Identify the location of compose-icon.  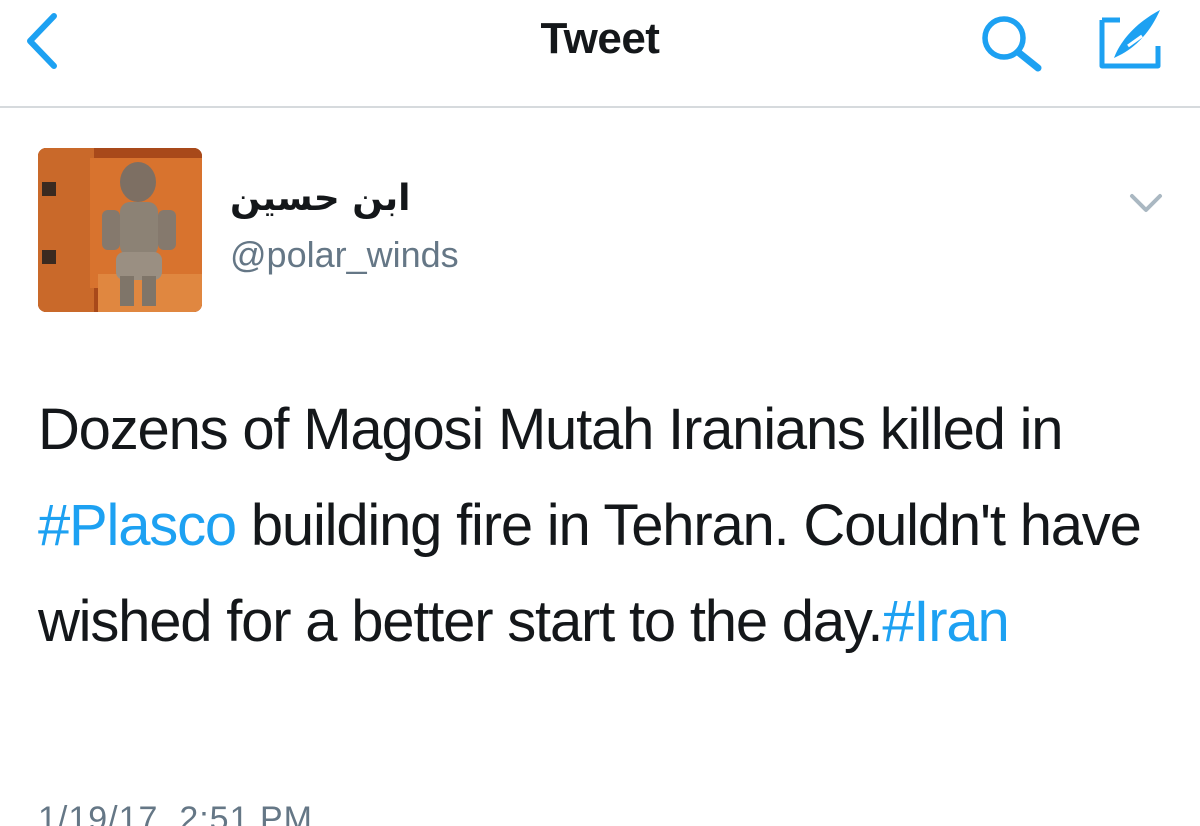
(1130, 39).